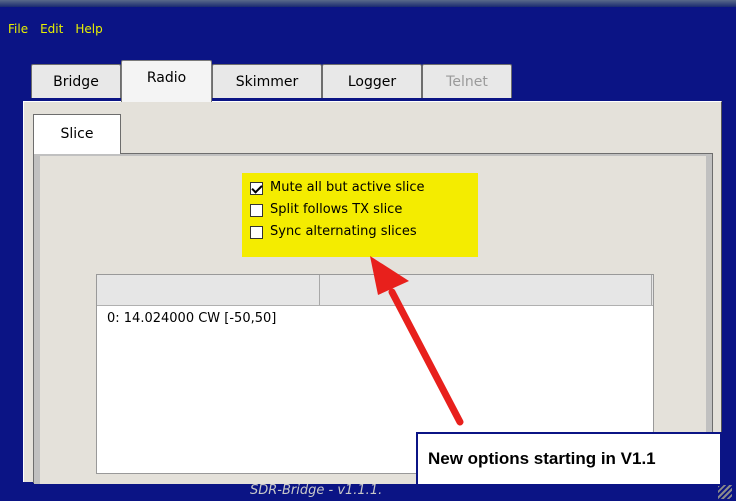 The image size is (736, 501). I want to click on checkbox-mute-all-but-active, so click(256, 188).